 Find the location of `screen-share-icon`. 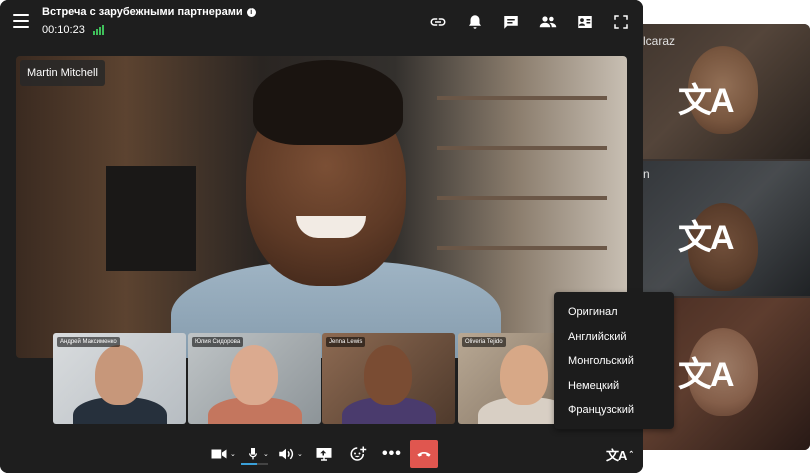

screen-share-icon is located at coordinates (324, 454).